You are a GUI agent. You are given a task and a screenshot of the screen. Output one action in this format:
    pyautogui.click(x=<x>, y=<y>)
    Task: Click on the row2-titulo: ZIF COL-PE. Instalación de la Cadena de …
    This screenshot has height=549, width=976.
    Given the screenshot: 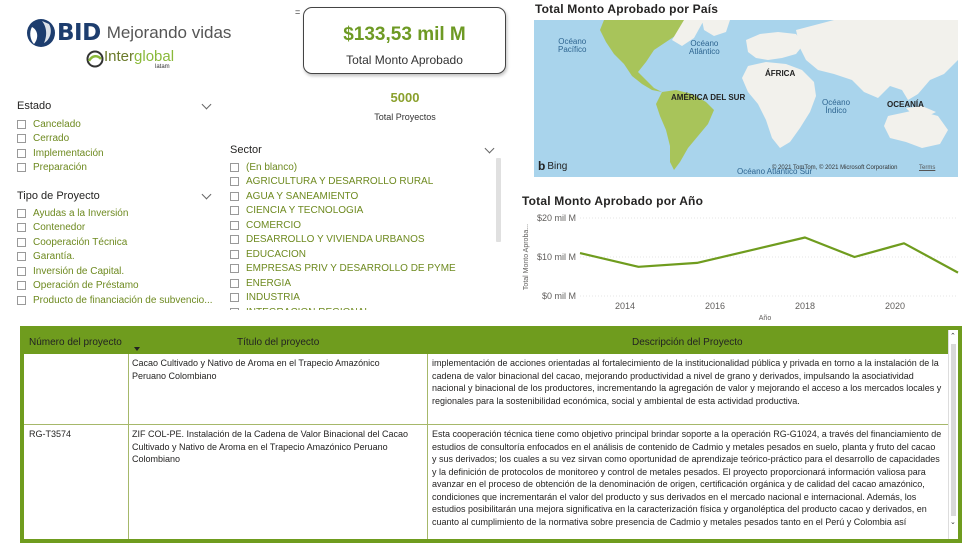 What is the action you would take?
    pyautogui.click(x=270, y=446)
    